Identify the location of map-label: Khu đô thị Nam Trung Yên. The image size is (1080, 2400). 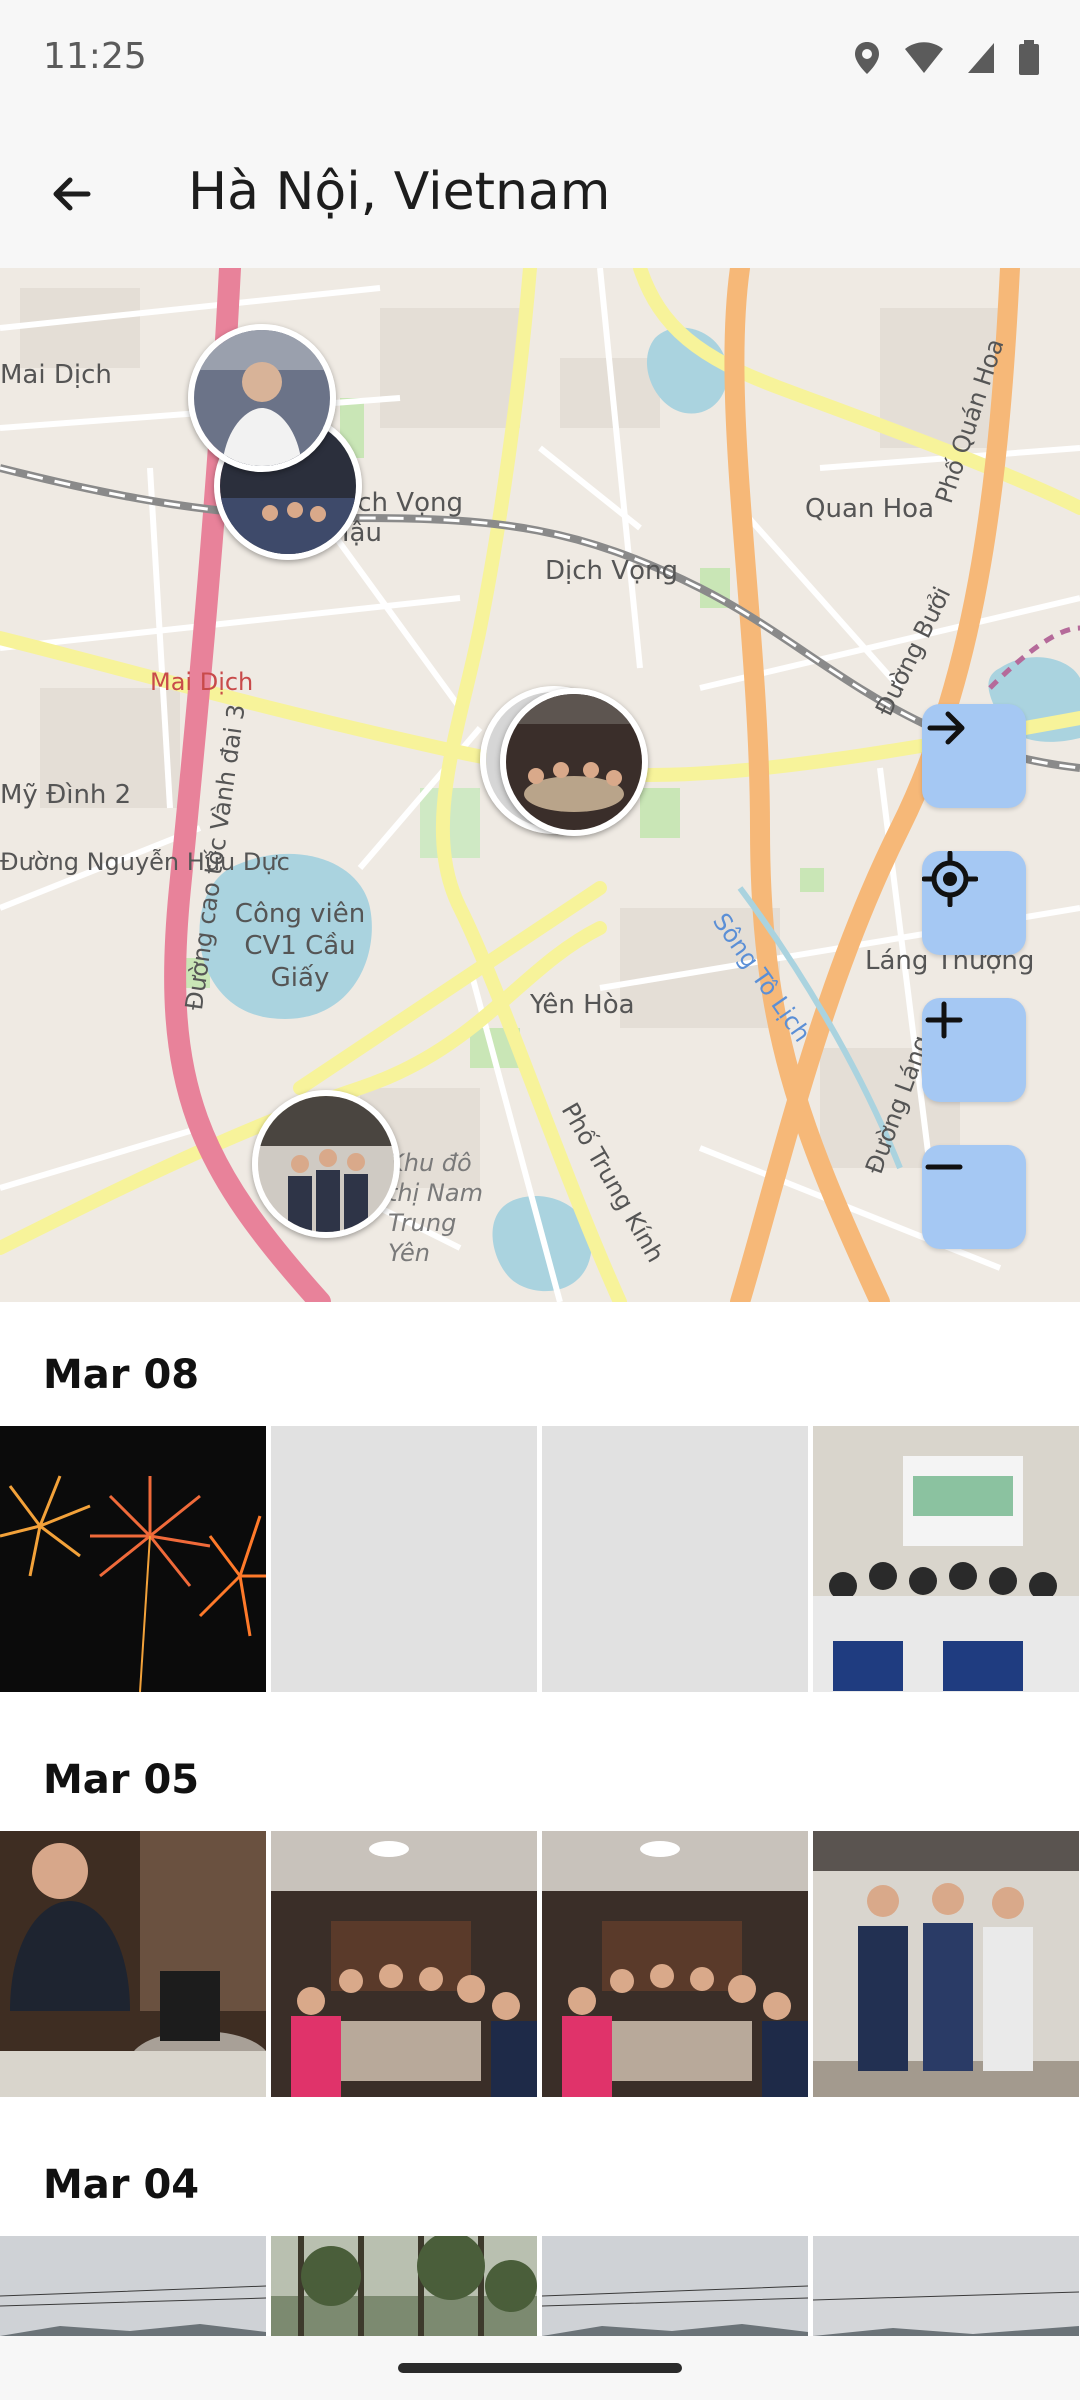
(435, 1208).